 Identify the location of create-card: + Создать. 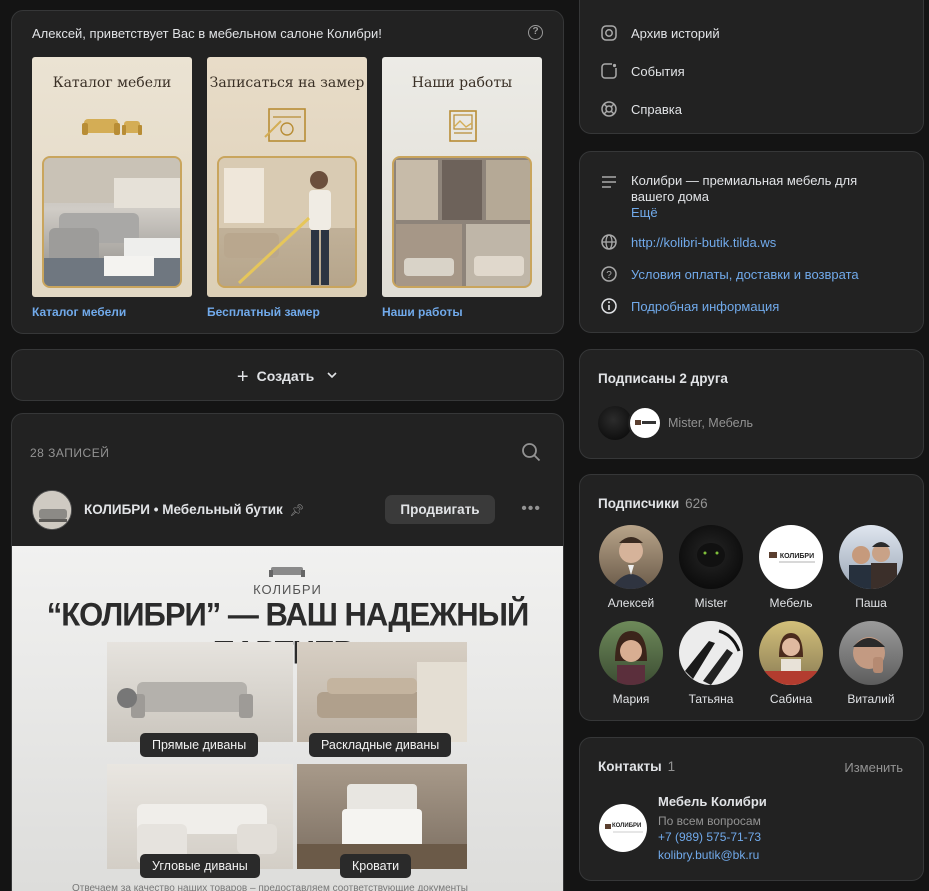
(287, 375).